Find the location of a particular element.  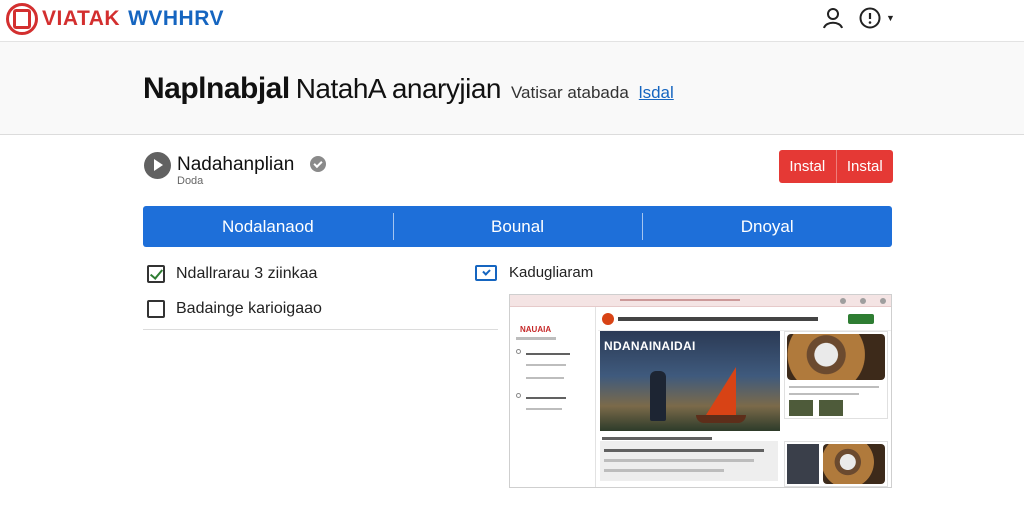

page-subtitle: Vatisar atabada is located at coordinates (569, 92).